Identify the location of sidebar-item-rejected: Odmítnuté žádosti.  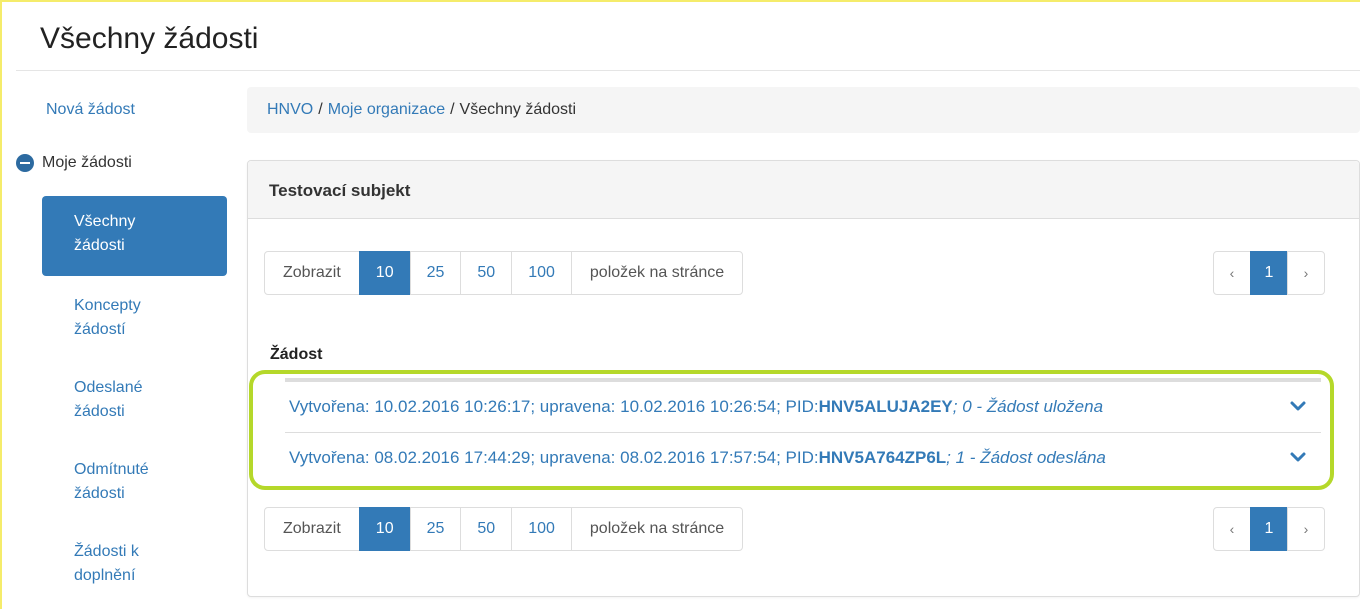
(129, 482).